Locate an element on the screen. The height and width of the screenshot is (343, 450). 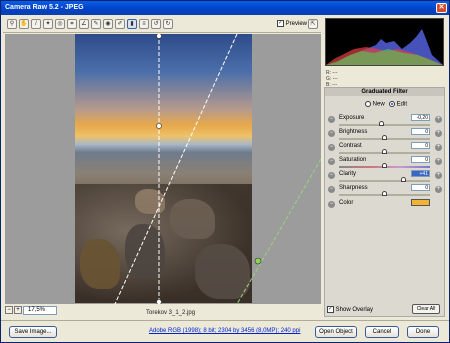
zoom-select: 17,5% is located at coordinates (40, 310).